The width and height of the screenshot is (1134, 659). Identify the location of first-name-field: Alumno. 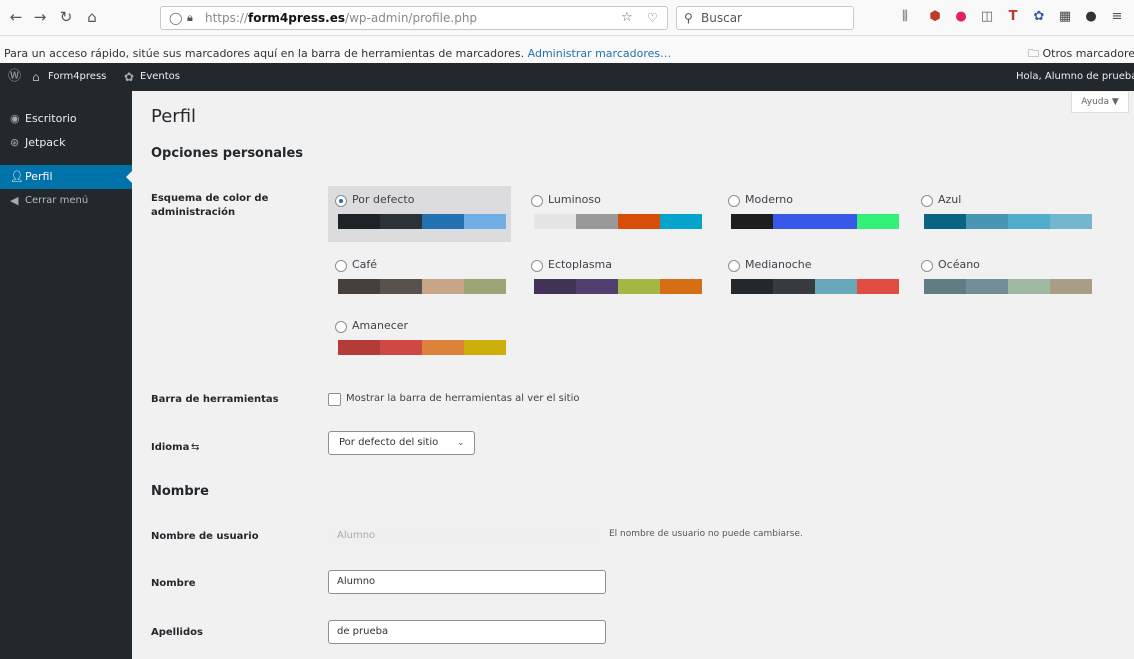
(467, 582).